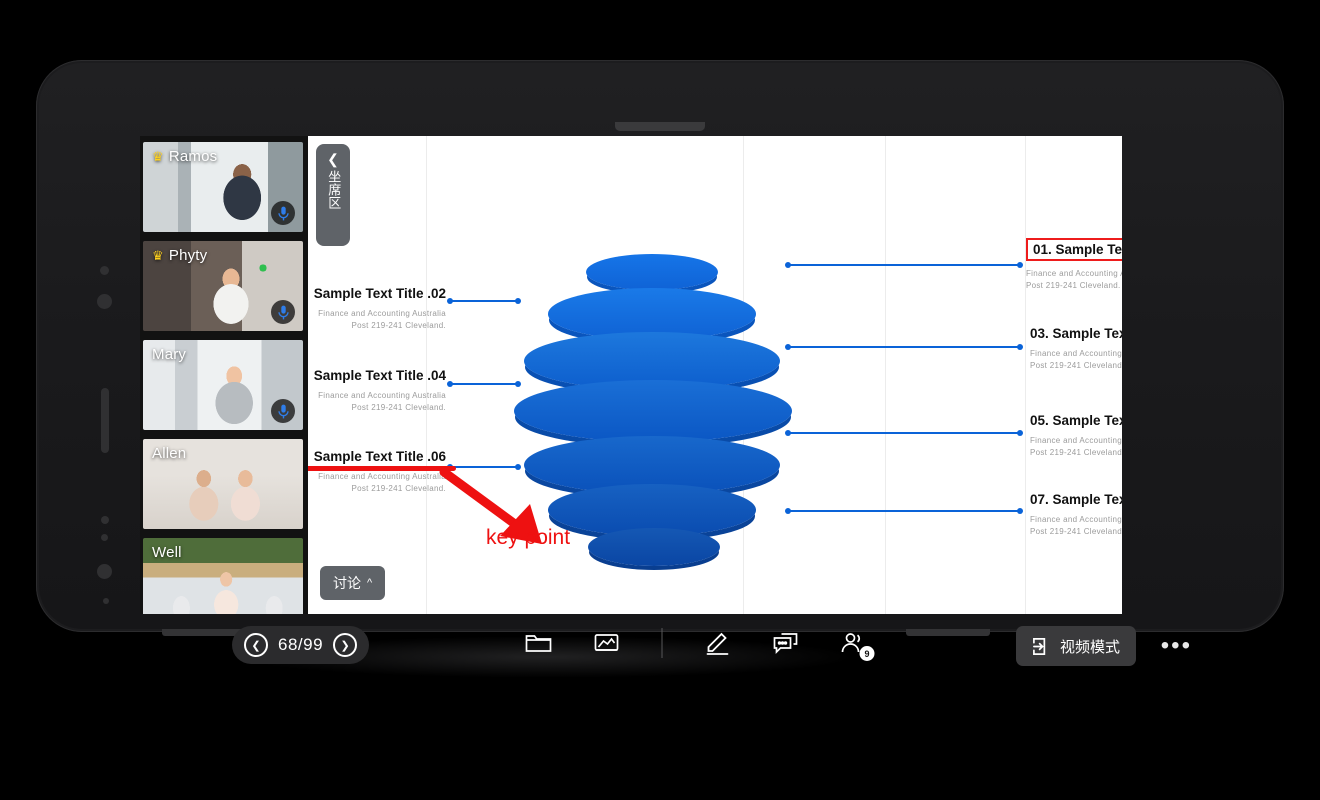 The width and height of the screenshot is (1320, 800). What do you see at coordinates (1176, 646) in the screenshot?
I see `more-options-button: •••` at bounding box center [1176, 646].